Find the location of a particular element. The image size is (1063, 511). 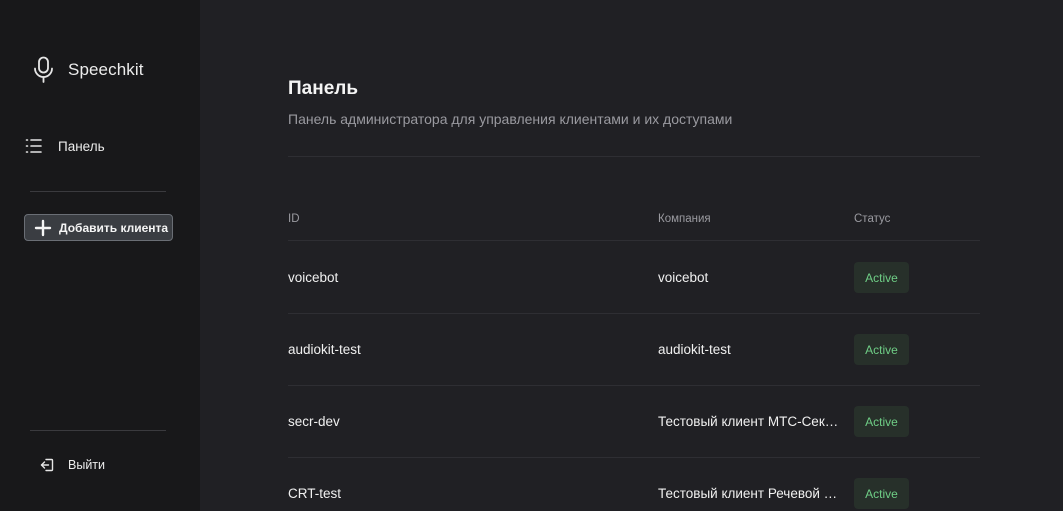

logout-button: Выйти is located at coordinates (72, 465).